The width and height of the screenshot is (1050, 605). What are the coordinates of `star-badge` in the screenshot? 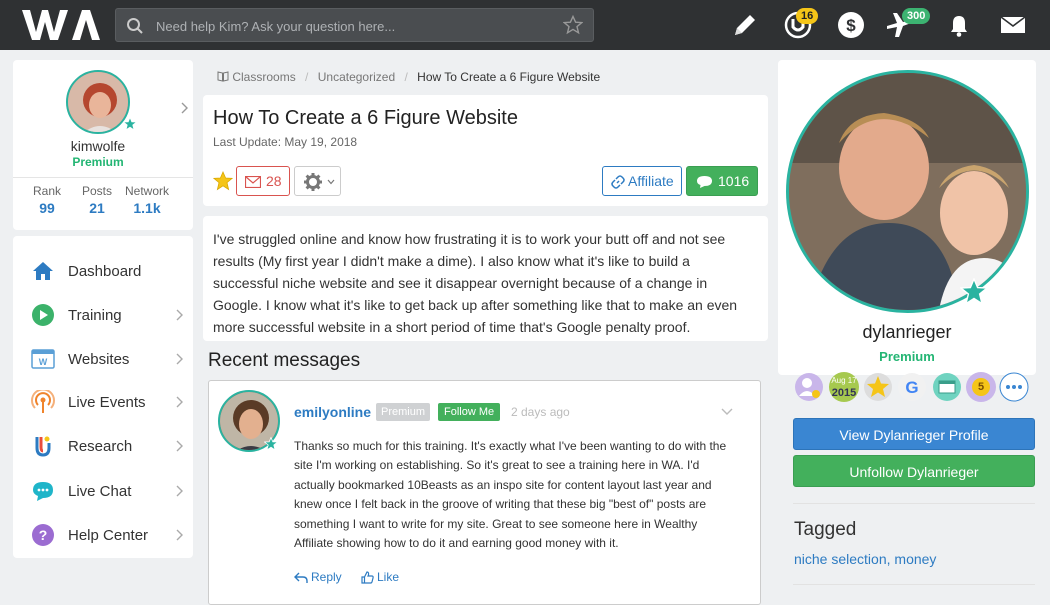 It's located at (878, 387).